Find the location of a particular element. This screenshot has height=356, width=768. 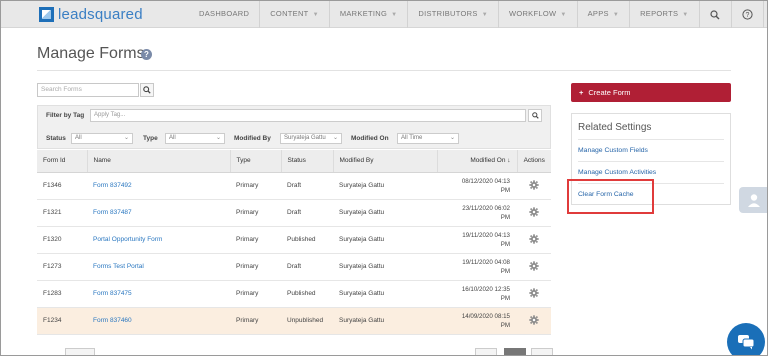

nav-item-reports: REPORTS ▼ is located at coordinates (665, 14).